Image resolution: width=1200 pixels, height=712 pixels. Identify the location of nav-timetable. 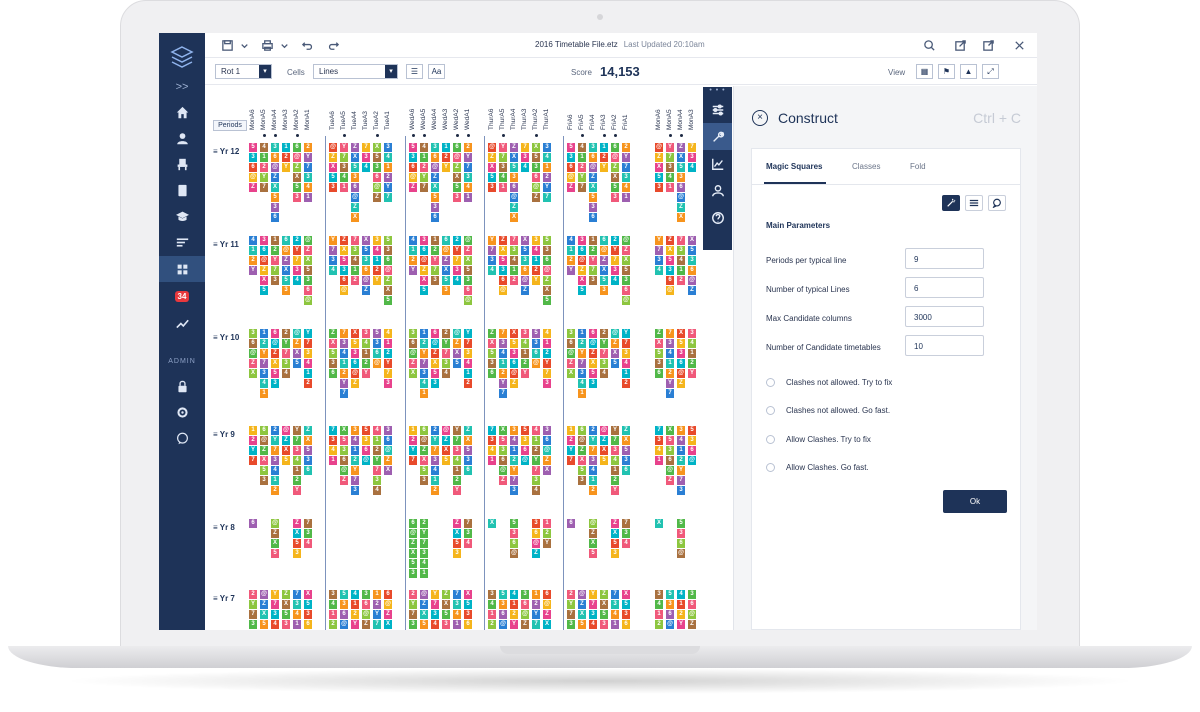
(182, 269).